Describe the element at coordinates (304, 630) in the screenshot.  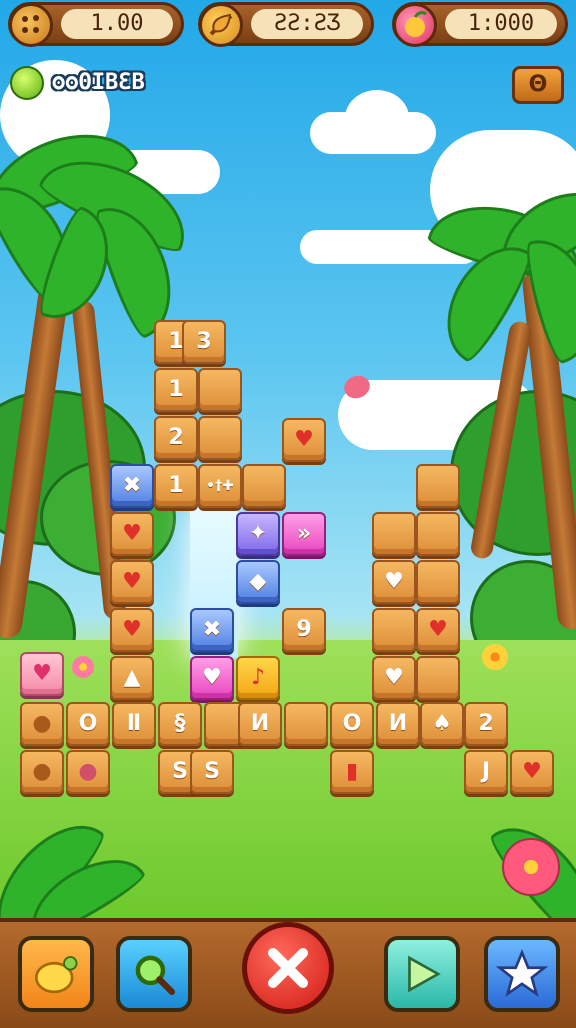
I see `tile: 9` at that location.